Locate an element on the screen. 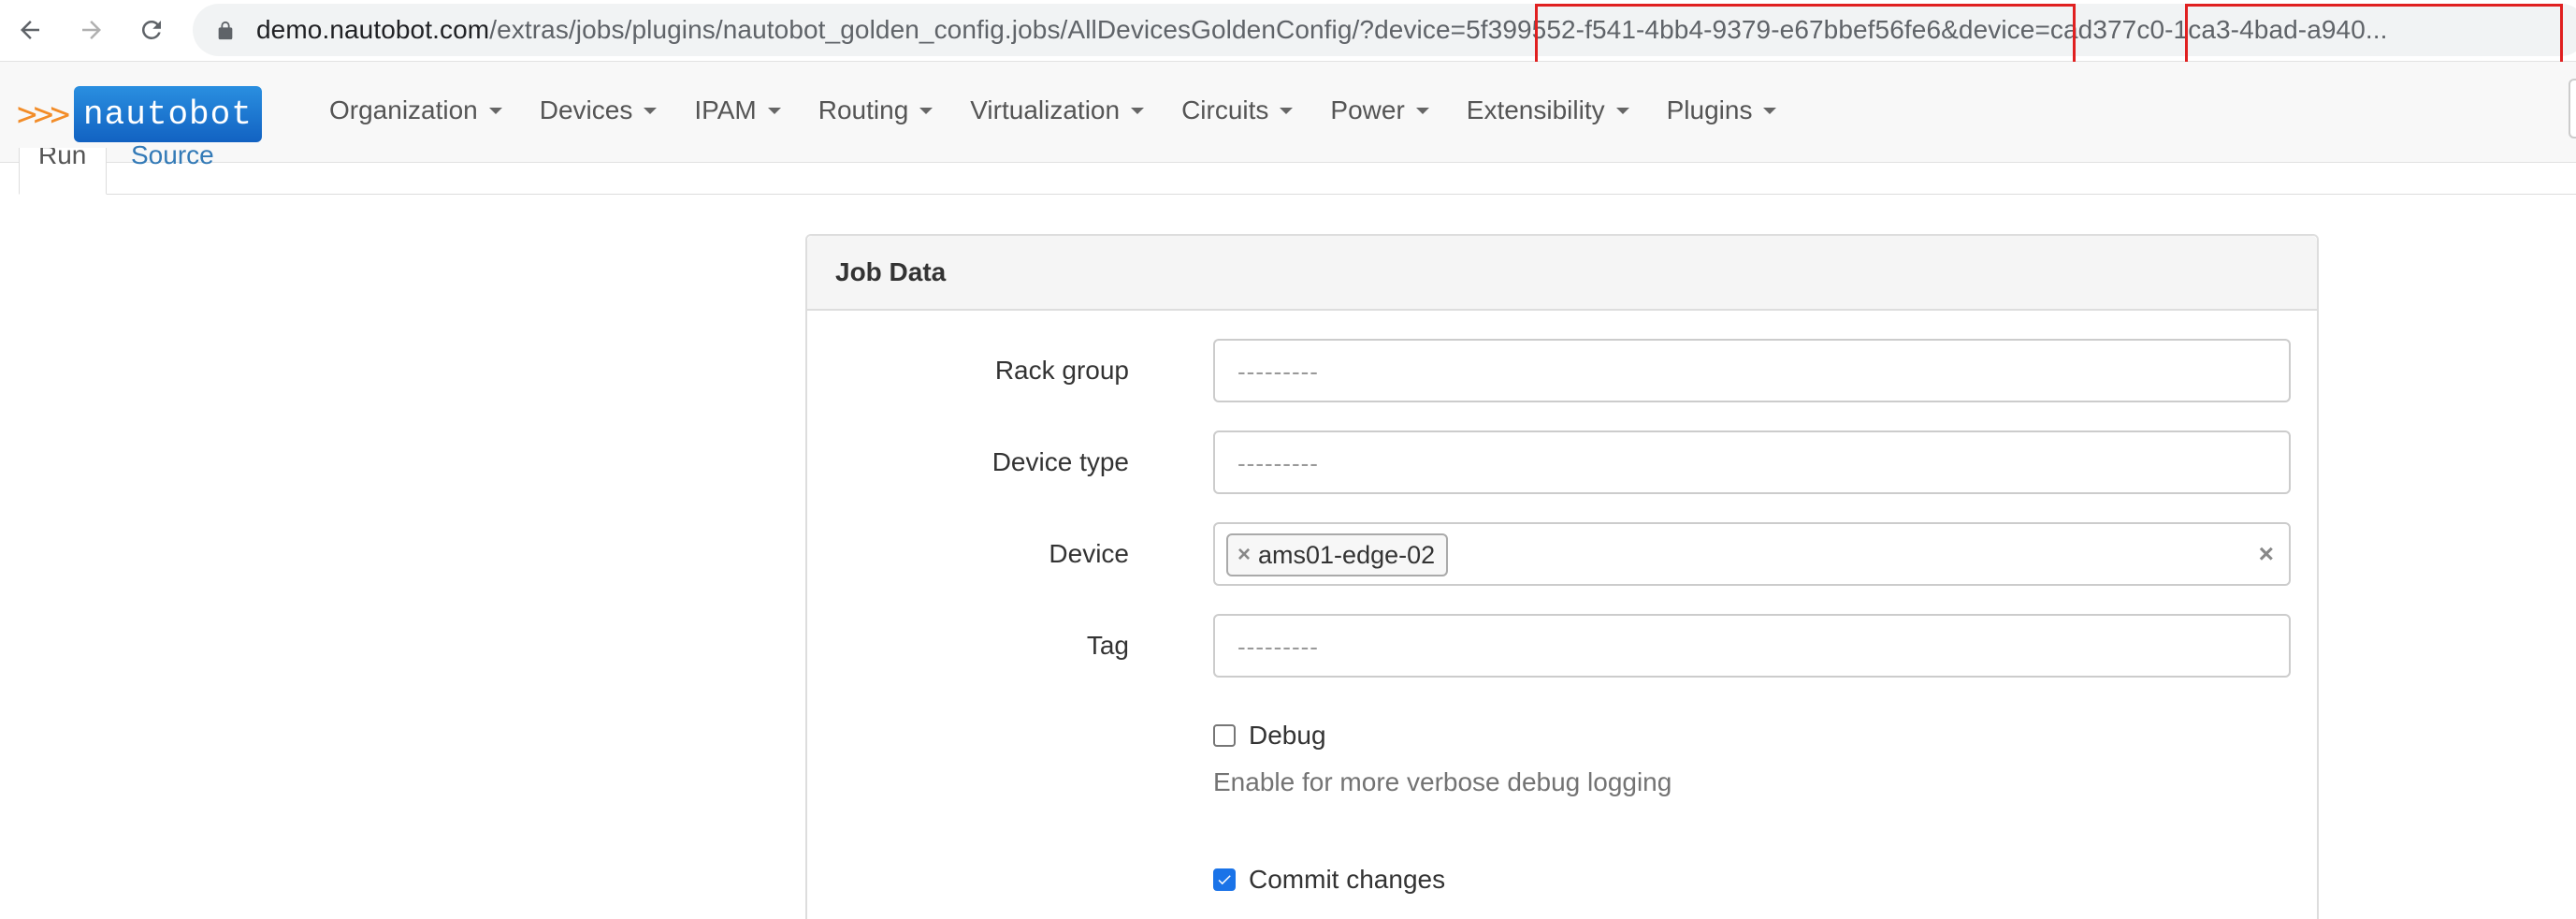 The height and width of the screenshot is (919, 2576). reload-icon is located at coordinates (151, 29).